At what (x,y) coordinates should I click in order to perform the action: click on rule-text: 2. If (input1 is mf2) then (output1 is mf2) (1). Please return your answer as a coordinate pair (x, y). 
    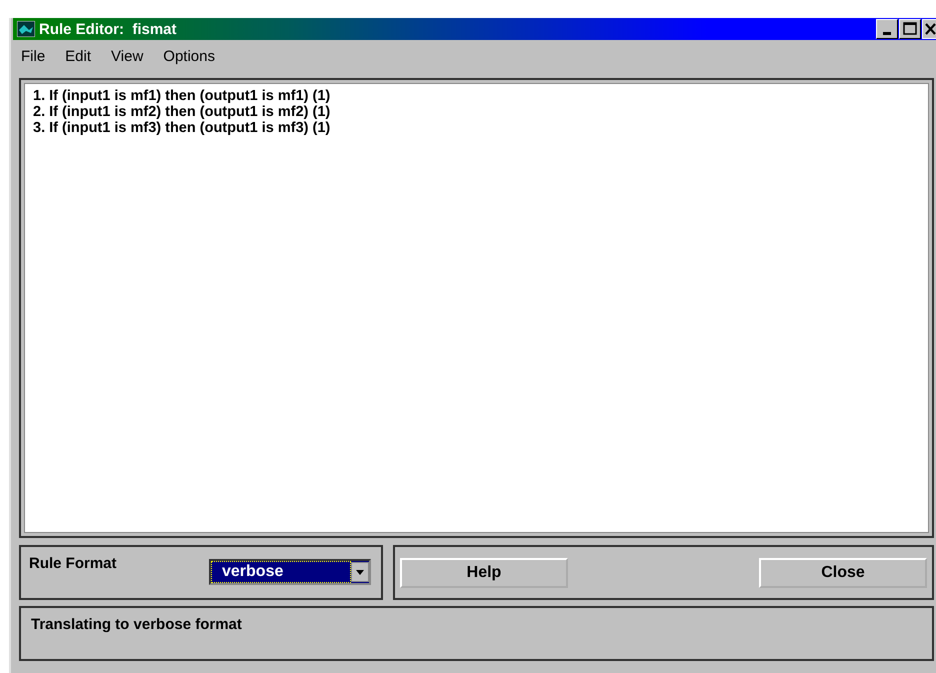
    Looking at the image, I should click on (182, 112).